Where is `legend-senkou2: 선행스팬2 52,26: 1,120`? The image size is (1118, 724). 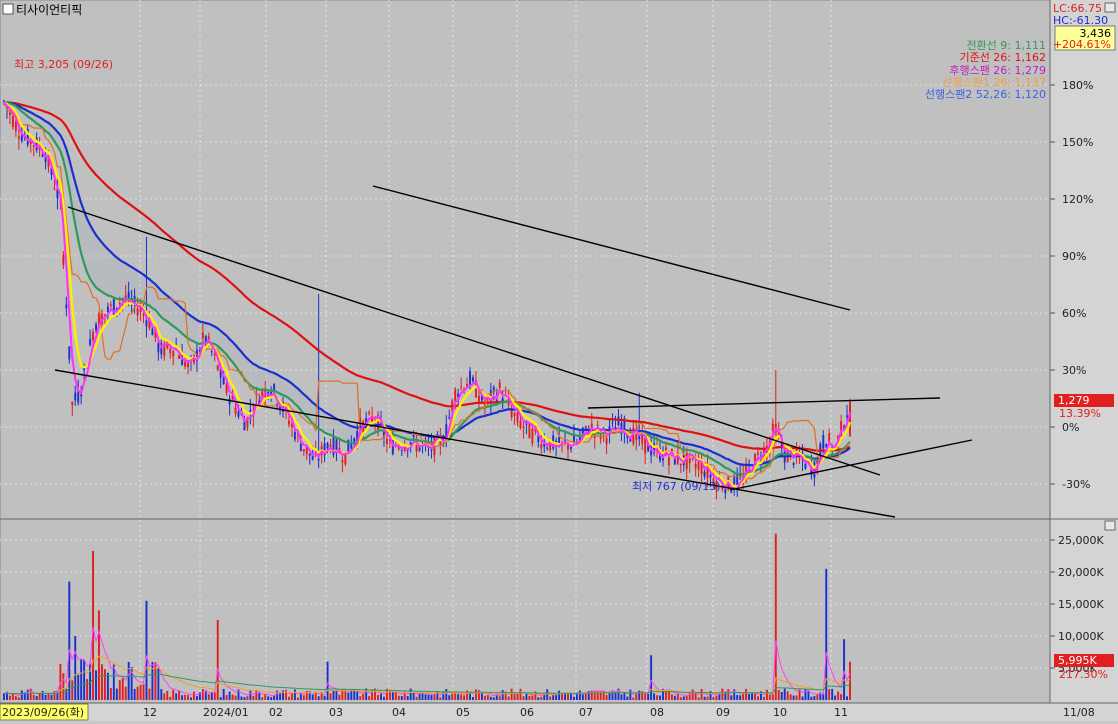
legend-senkou2: 선행스팬2 52,26: 1,120 is located at coordinates (985, 94).